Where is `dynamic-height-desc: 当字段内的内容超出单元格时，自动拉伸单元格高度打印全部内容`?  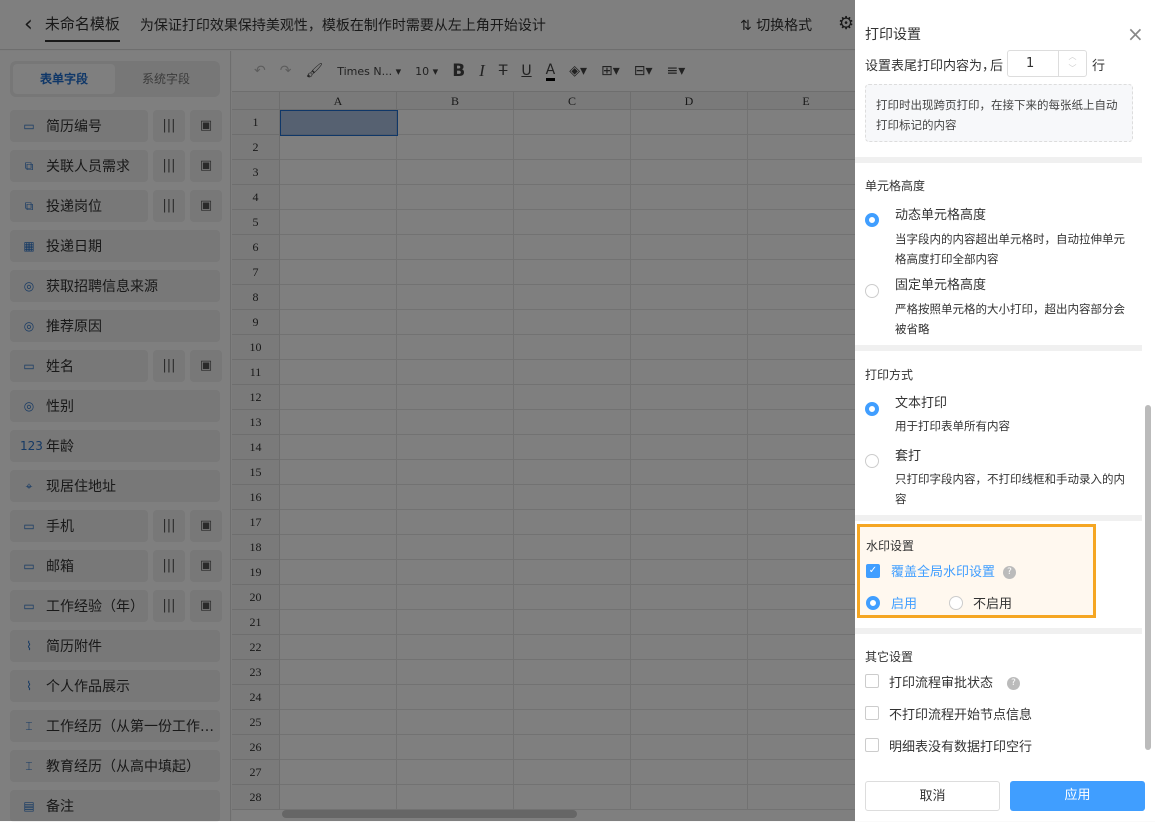
dynamic-height-desc: 当字段内的内容超出单元格时，自动拉伸单元格高度打印全部内容 is located at coordinates (1010, 249).